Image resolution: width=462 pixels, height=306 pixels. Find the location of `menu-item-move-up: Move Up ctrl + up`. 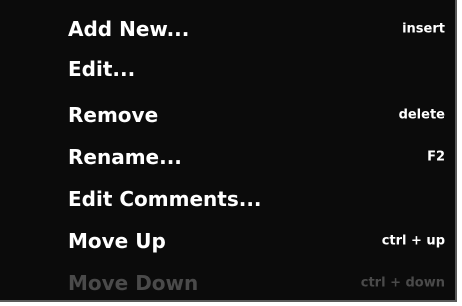

menu-item-move-up: Move Up ctrl + up is located at coordinates (227, 241).